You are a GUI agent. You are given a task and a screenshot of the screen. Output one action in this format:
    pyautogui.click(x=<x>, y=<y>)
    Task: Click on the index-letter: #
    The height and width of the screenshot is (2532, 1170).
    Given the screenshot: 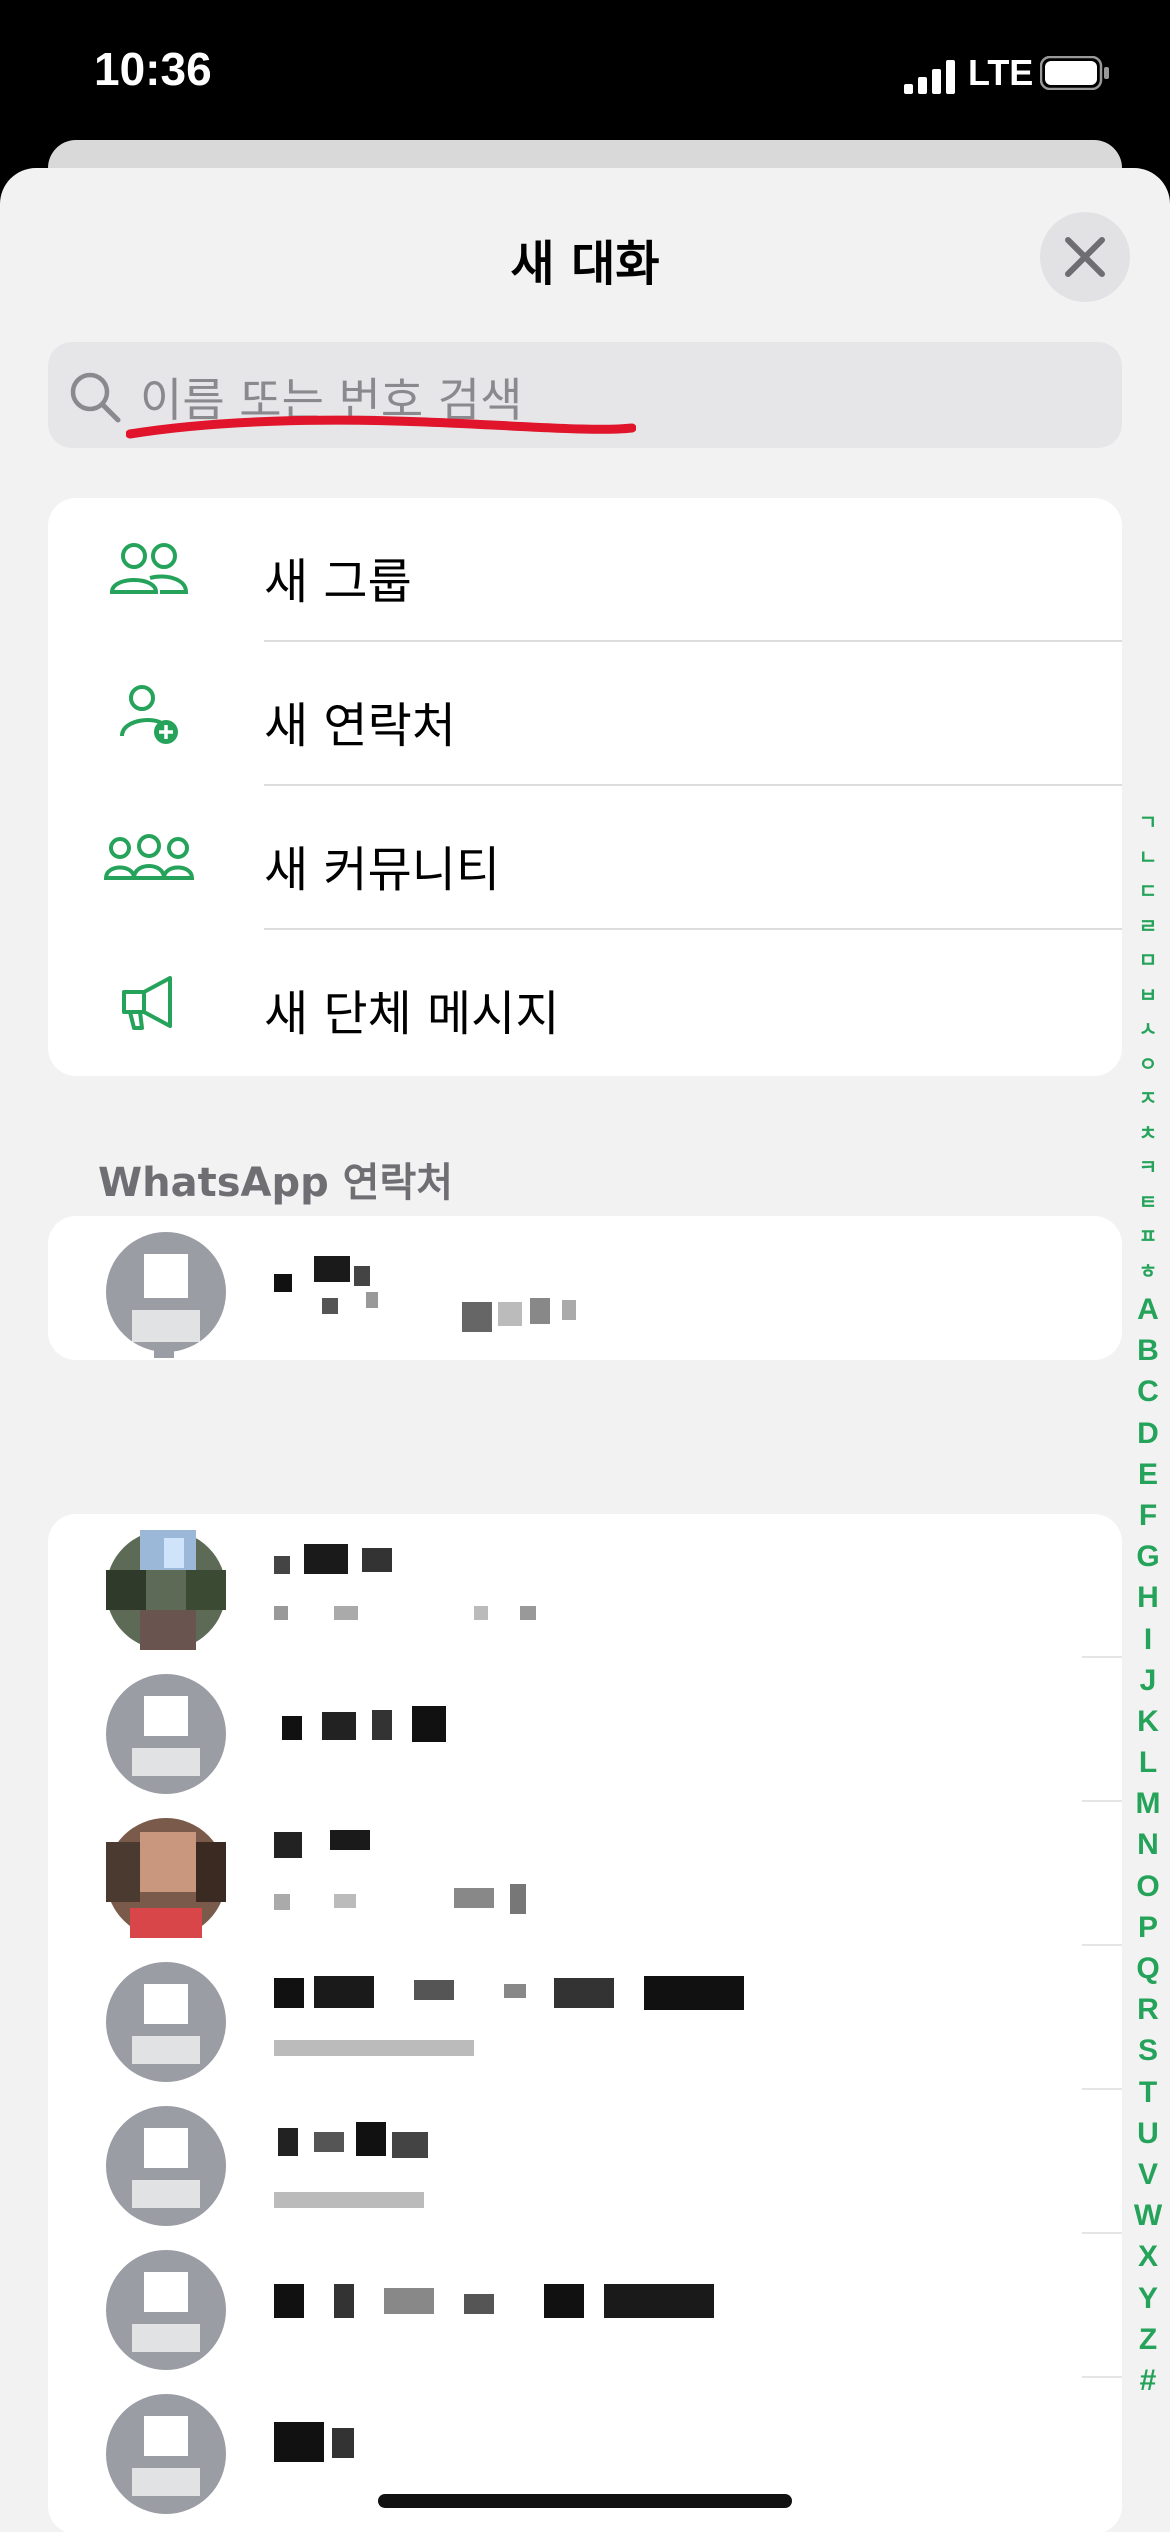 What is the action you would take?
    pyautogui.click(x=1148, y=2380)
    